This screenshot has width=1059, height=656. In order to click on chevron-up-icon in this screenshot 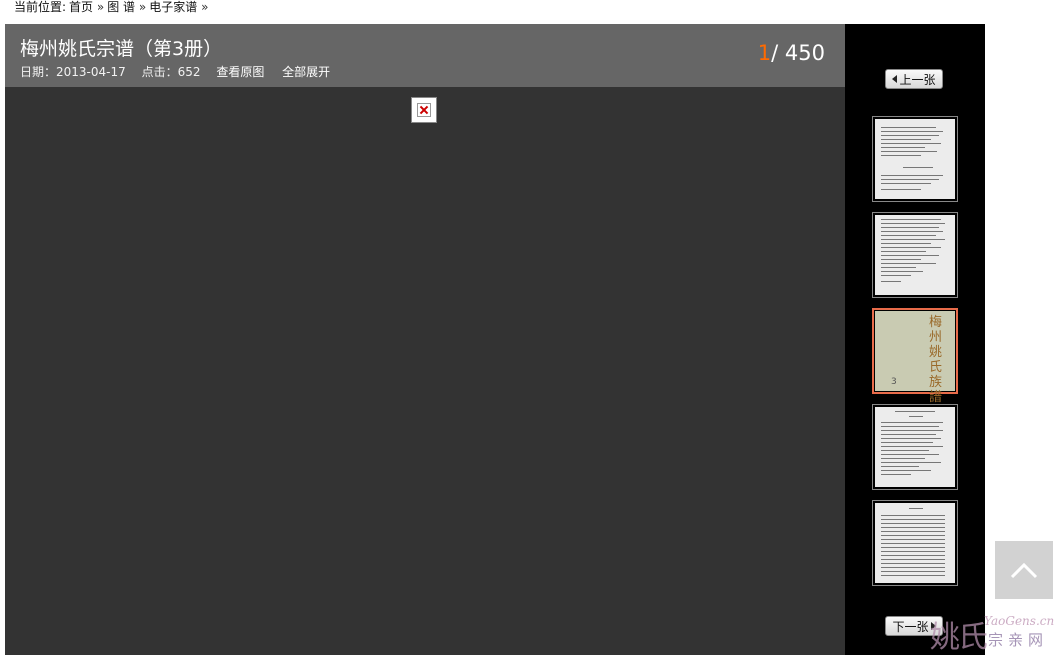, I will do `click(1024, 570)`.